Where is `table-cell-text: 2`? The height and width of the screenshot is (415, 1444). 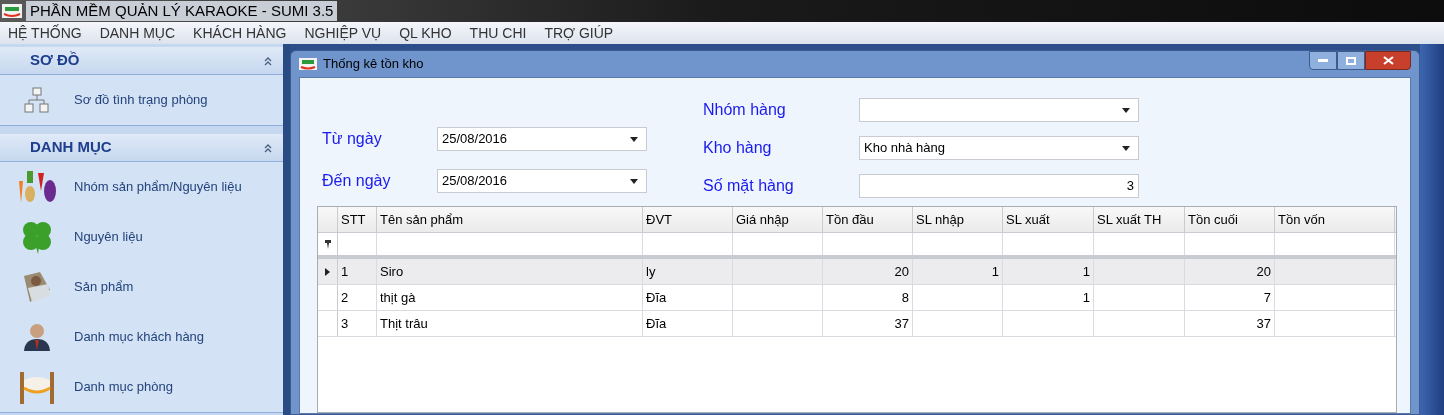 table-cell-text: 2 is located at coordinates (345, 297).